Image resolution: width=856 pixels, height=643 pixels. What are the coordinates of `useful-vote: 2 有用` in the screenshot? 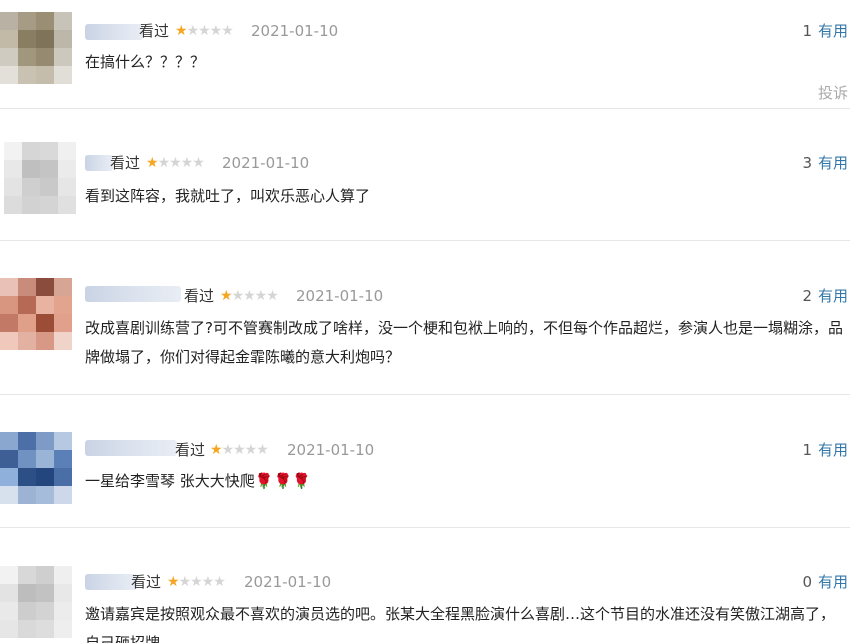 It's located at (825, 296).